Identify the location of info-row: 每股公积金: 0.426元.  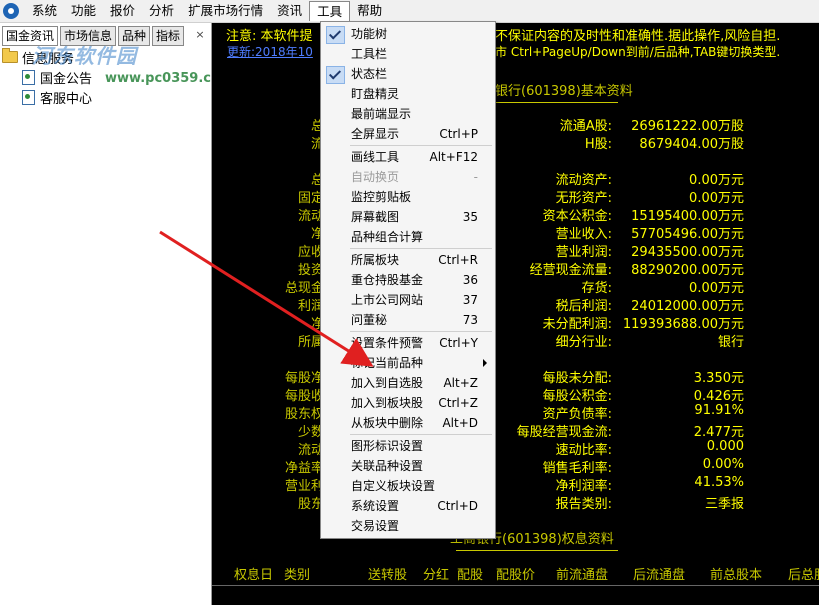
(623, 394).